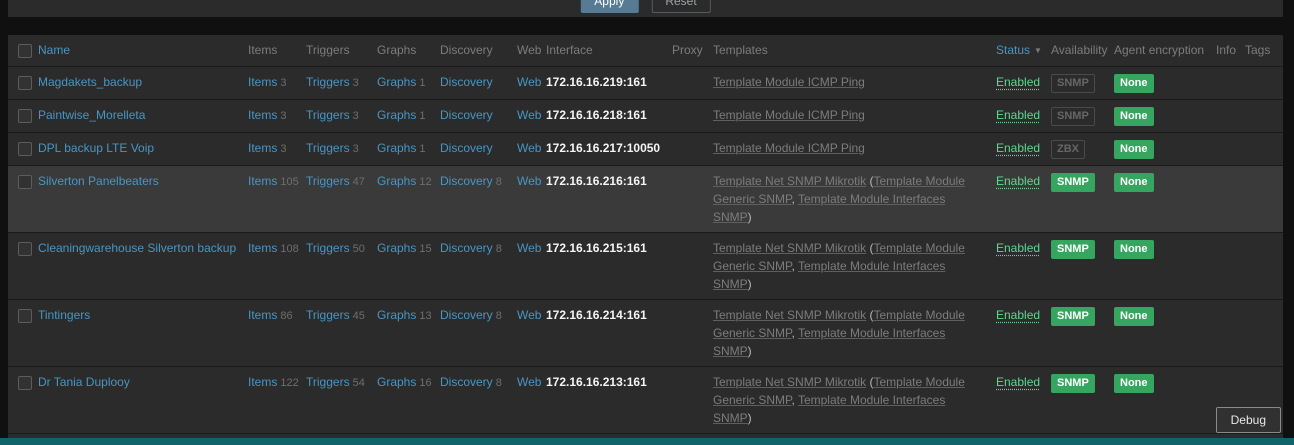  What do you see at coordinates (596, 315) in the screenshot?
I see `interface-address: 172.16.16.214:161` at bounding box center [596, 315].